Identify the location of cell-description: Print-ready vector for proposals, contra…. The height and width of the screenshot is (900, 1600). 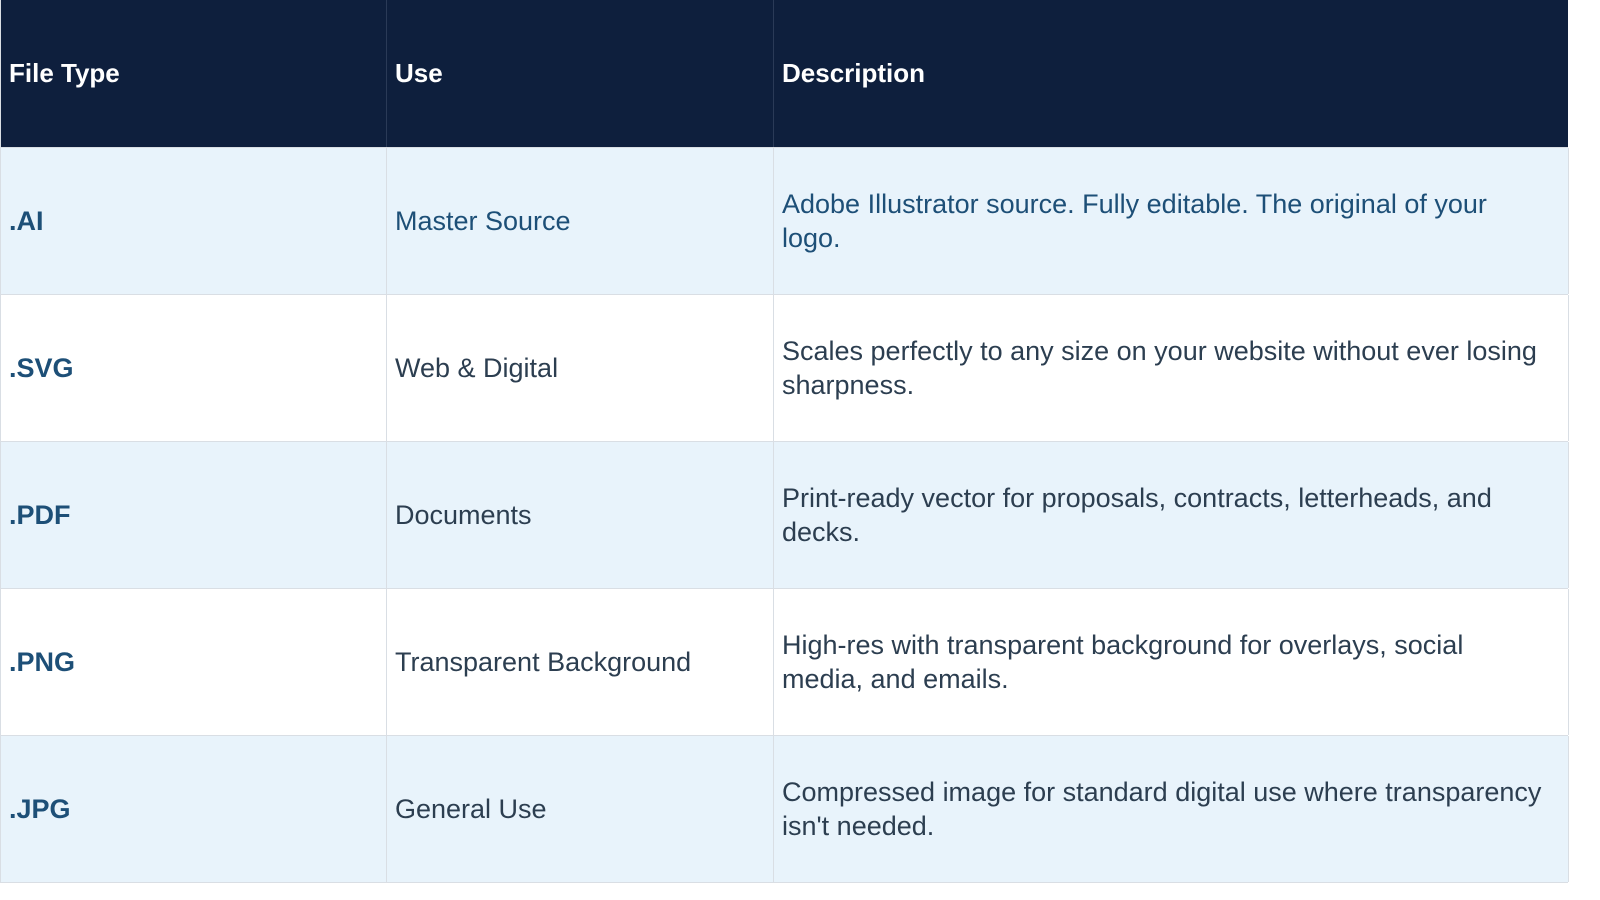
(1171, 515).